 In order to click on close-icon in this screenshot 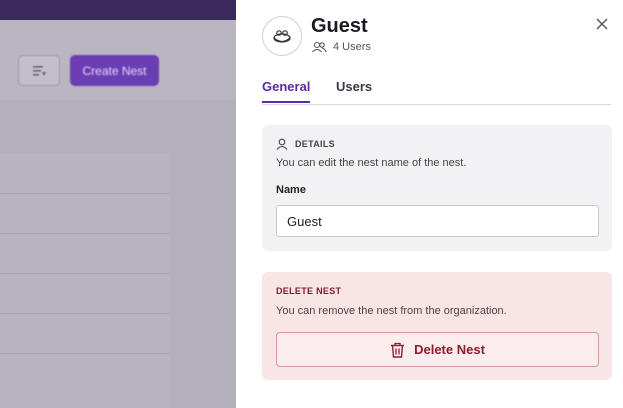, I will do `click(602, 24)`.